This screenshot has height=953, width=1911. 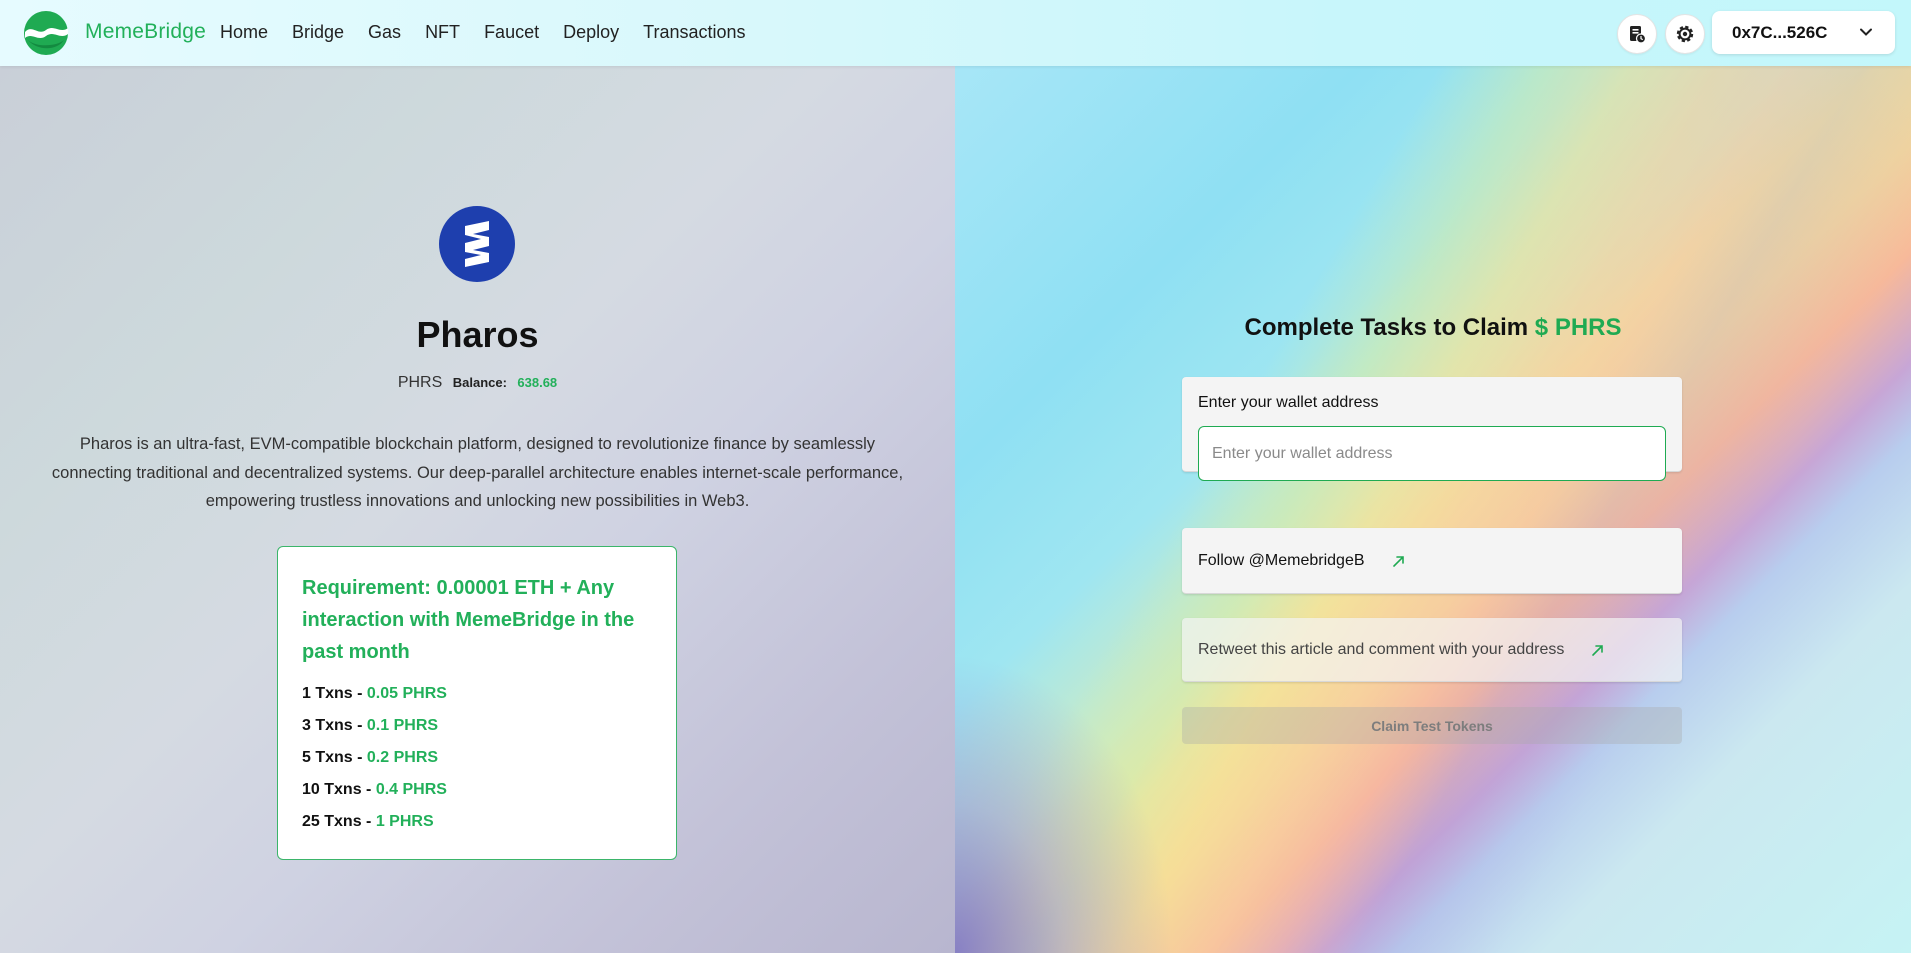 I want to click on token-symbol: PHRS, so click(x=420, y=382).